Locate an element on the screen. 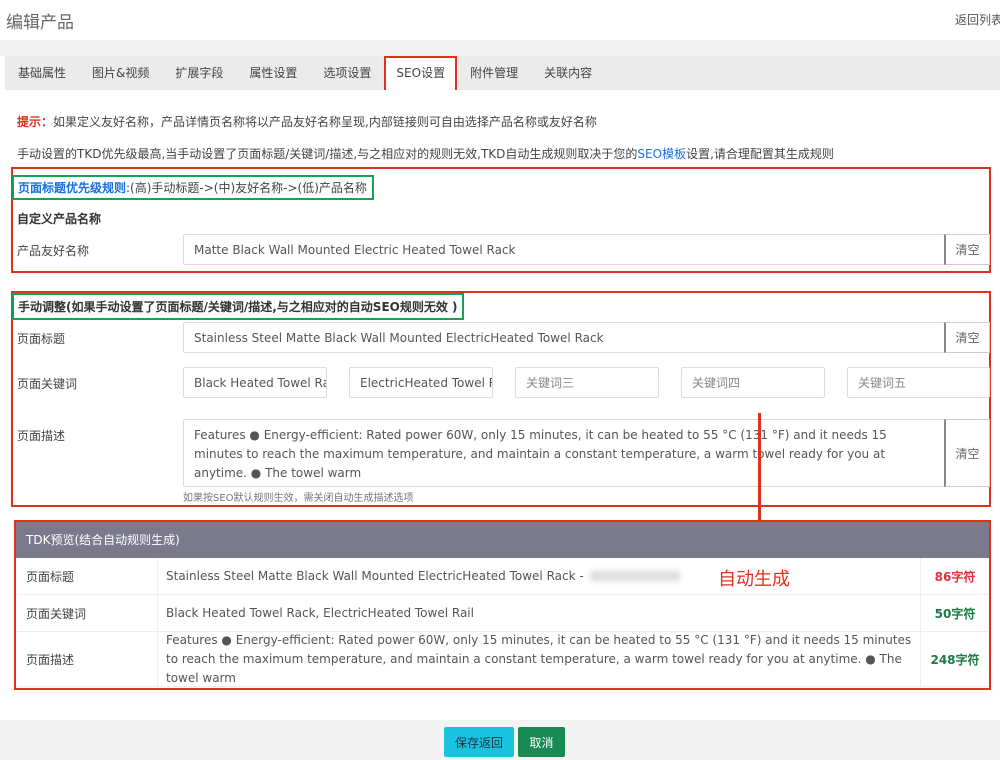 This screenshot has height=760, width=1000. cancel-button: 取消 is located at coordinates (541, 742).